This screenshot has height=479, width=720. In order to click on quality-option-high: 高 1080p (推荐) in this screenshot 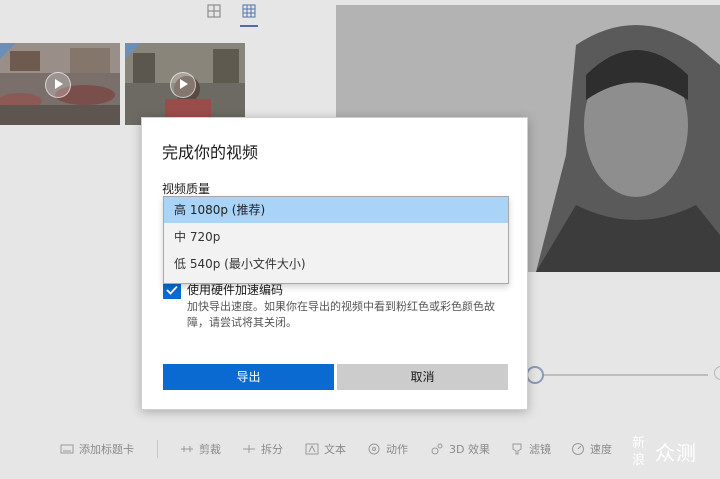, I will do `click(336, 210)`.